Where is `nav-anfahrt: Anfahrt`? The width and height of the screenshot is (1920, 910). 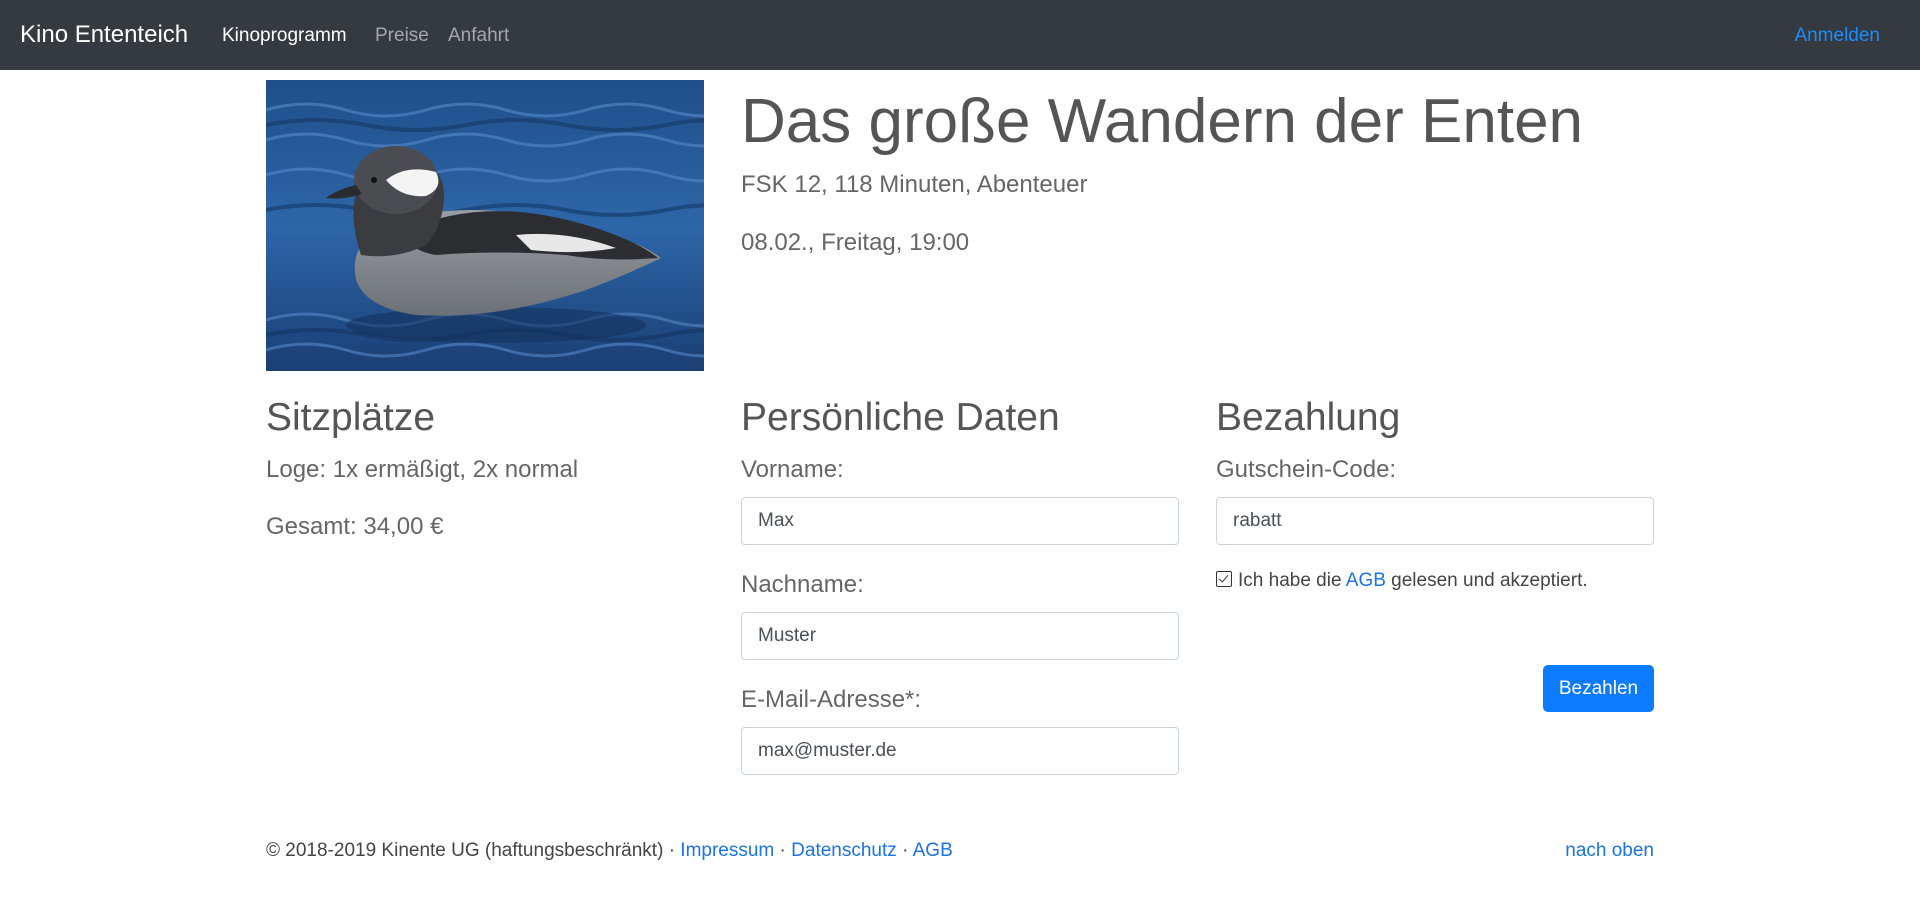 nav-anfahrt: Anfahrt is located at coordinates (478, 36).